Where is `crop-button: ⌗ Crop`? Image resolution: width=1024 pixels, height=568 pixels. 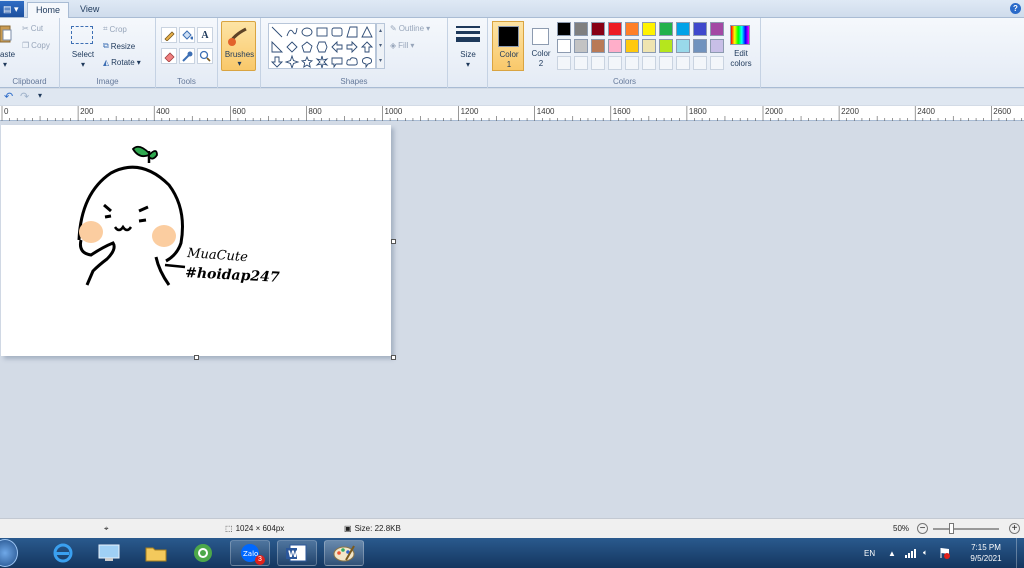
crop-button: ⌗ Crop is located at coordinates (115, 29).